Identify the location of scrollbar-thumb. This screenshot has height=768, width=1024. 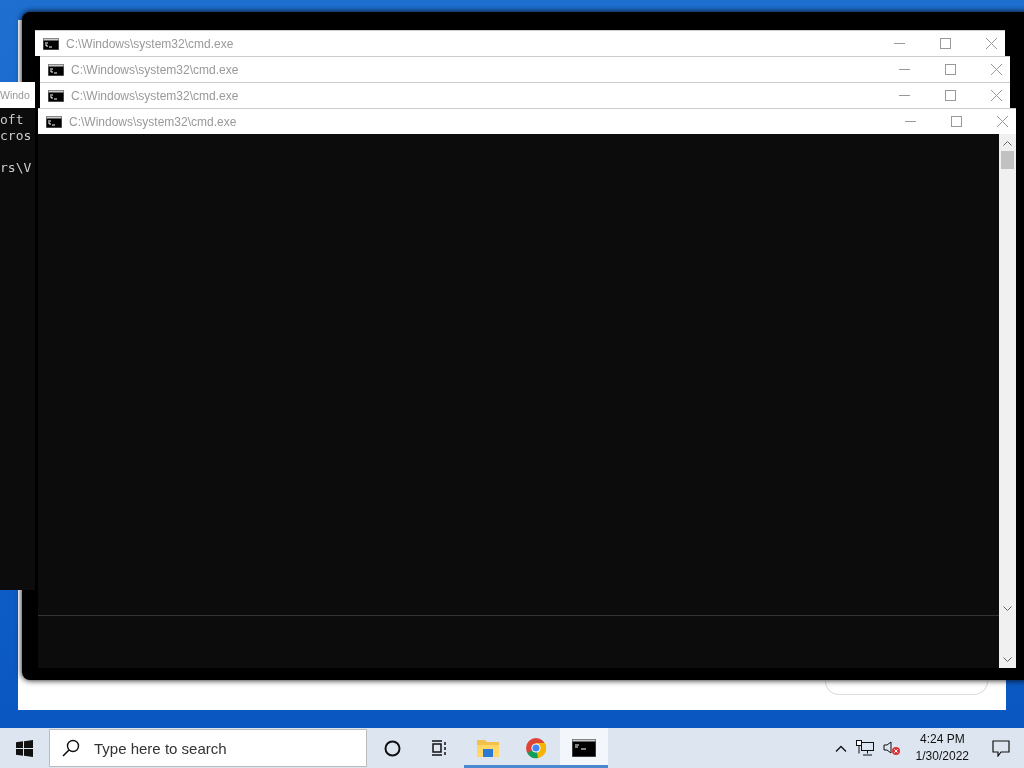
(1007, 160).